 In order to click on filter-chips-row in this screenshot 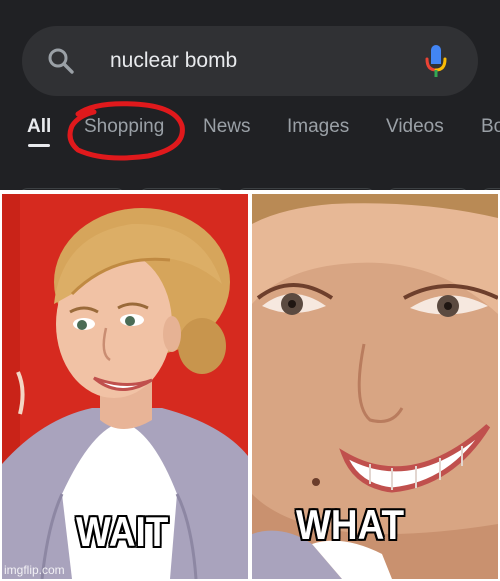, I will do `click(250, 183)`.